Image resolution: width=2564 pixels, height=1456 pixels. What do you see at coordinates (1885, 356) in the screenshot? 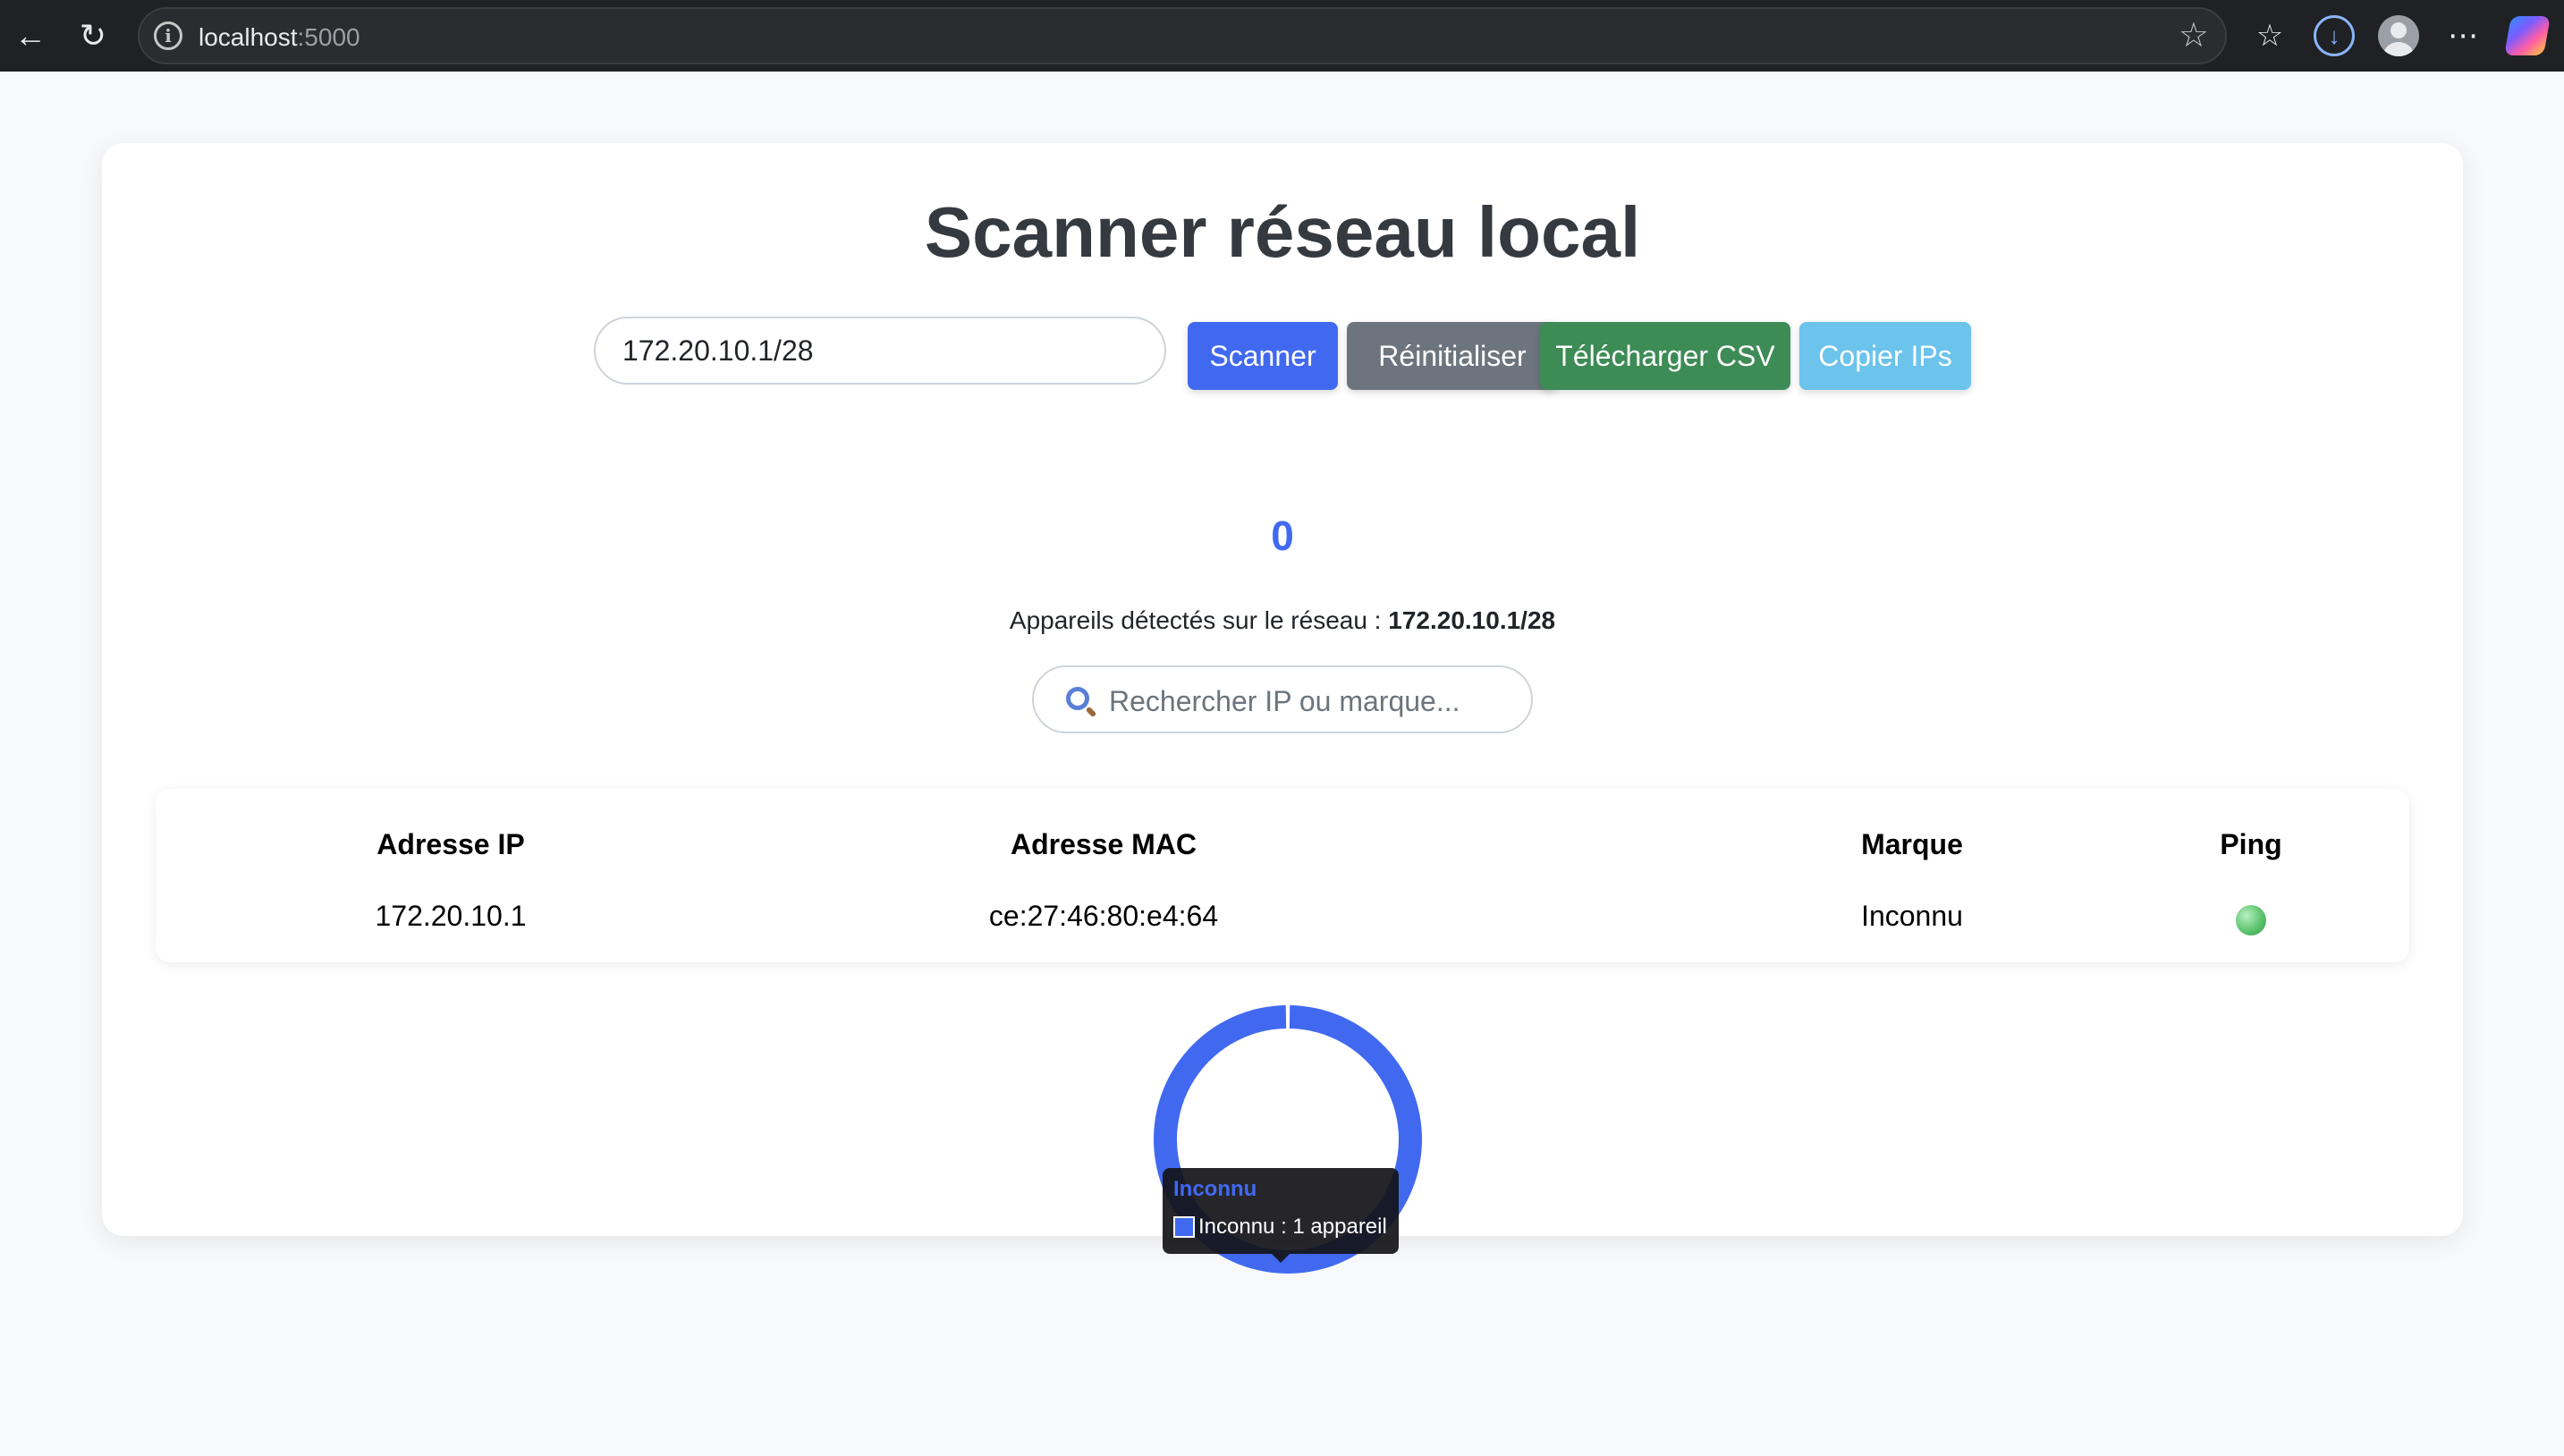
I see `copy-ips-button: Copier IPs` at bounding box center [1885, 356].